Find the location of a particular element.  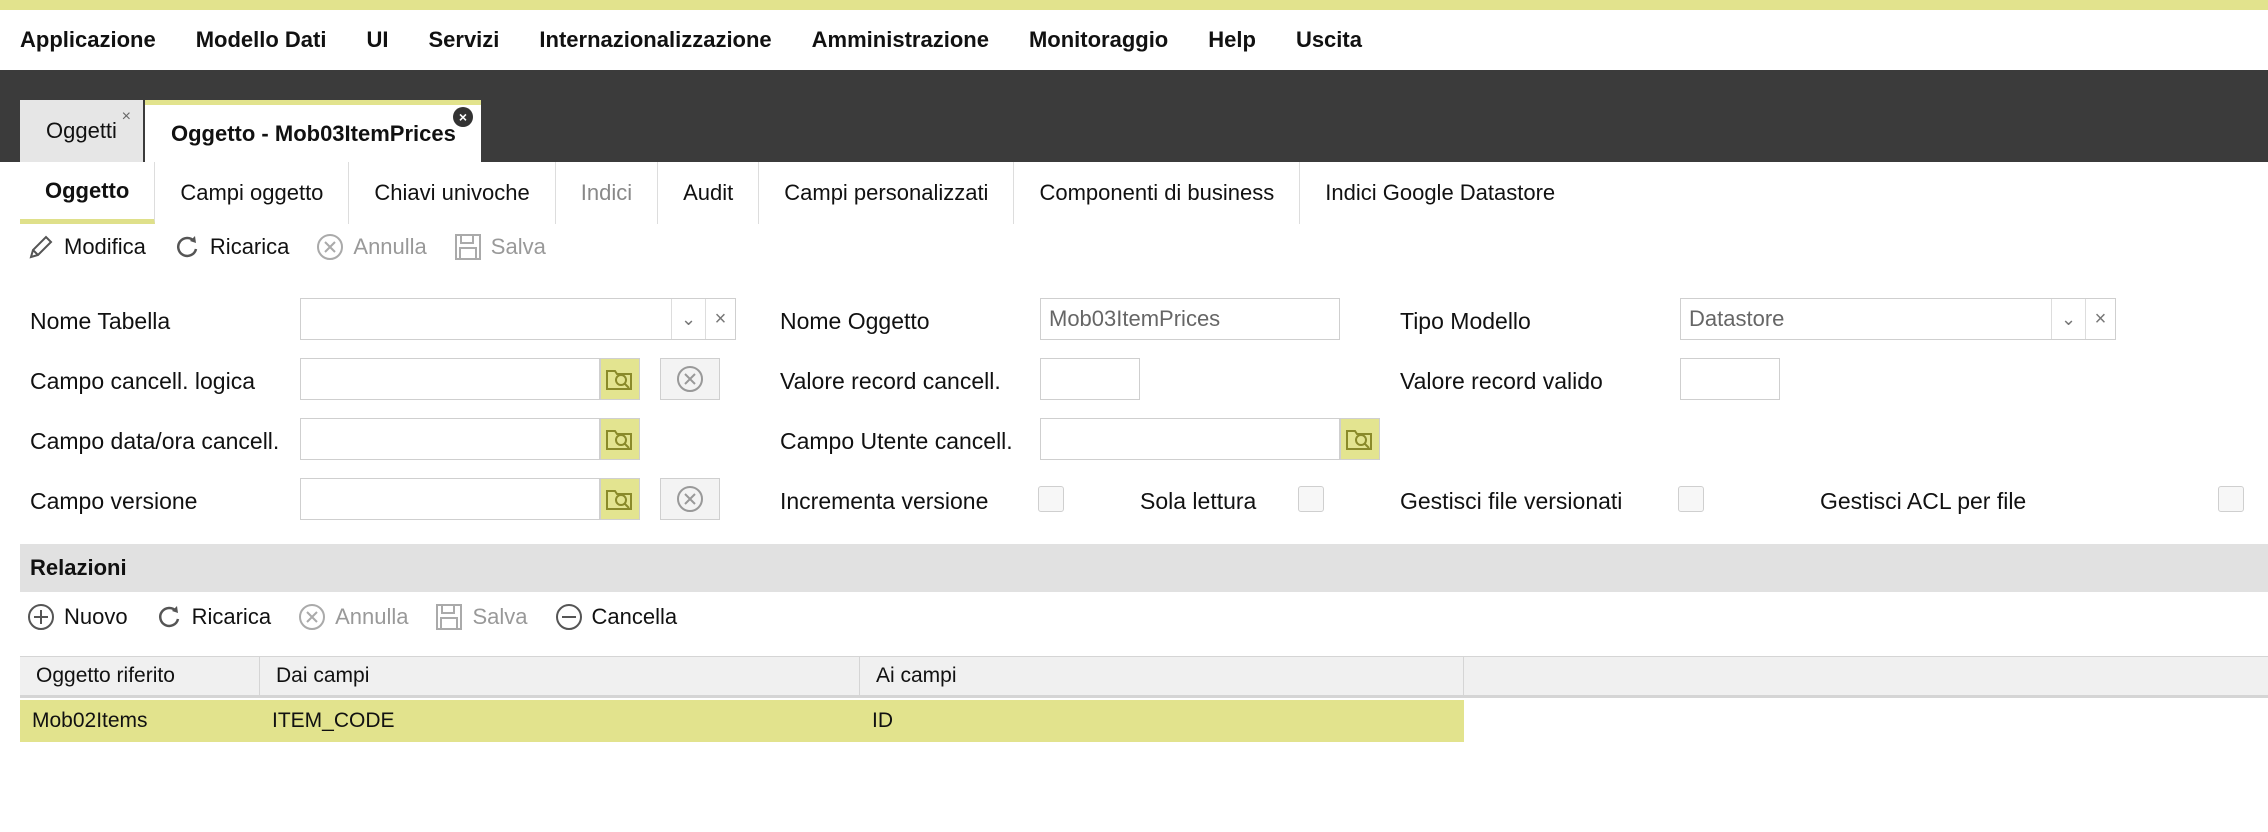

cancella-button: Cancella is located at coordinates (616, 617).